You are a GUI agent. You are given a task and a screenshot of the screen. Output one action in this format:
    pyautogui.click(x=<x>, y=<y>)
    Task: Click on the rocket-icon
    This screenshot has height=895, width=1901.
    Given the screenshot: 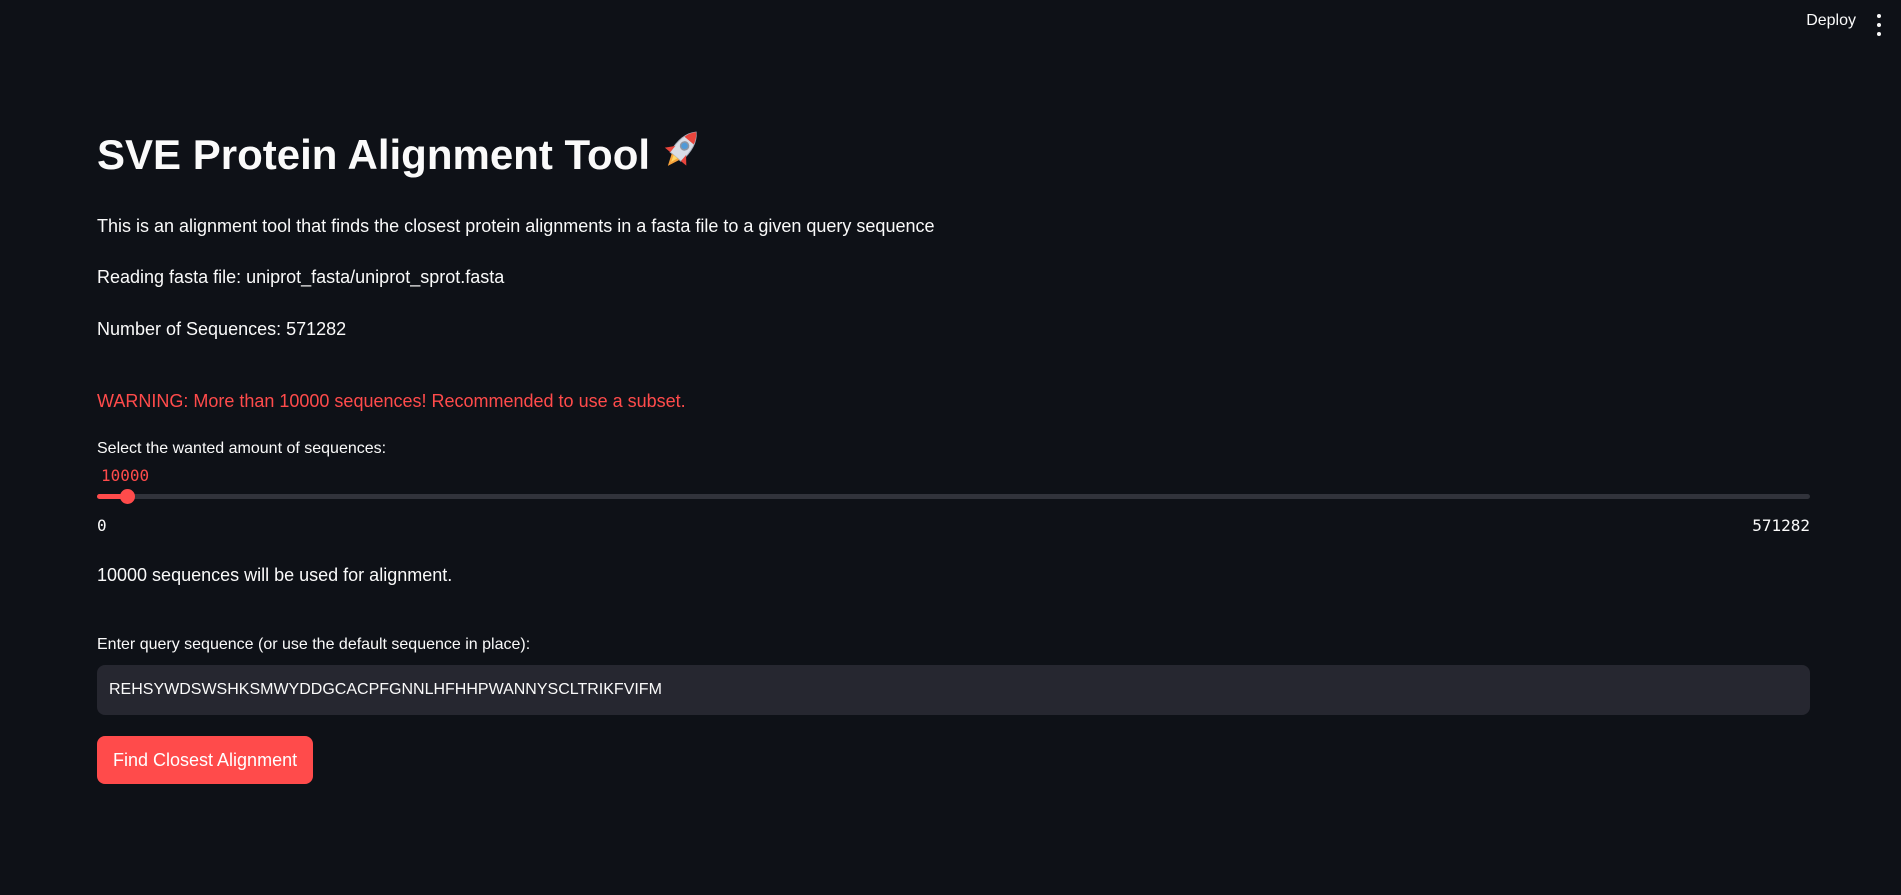 What is the action you would take?
    pyautogui.click(x=682, y=152)
    